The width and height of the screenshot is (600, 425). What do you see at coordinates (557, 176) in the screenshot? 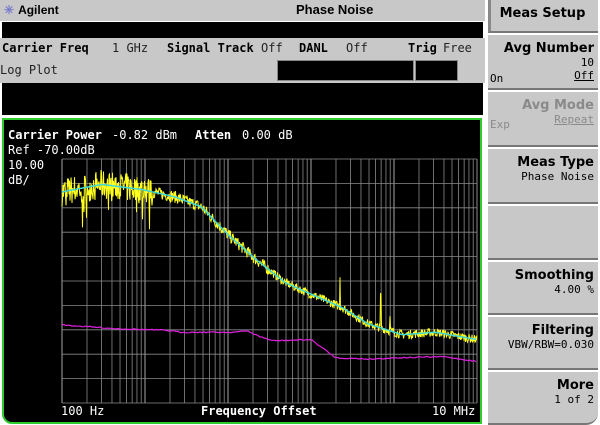
I see `meas-type-value: Phase Noise` at bounding box center [557, 176].